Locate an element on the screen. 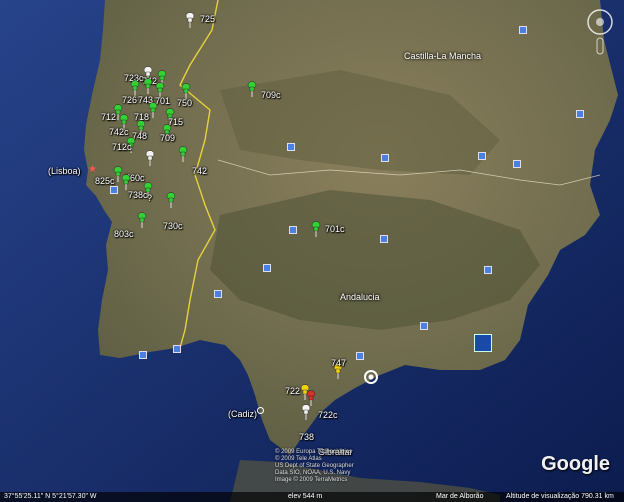 The image size is (624, 502). placemark-label: ? is located at coordinates (150, 198).